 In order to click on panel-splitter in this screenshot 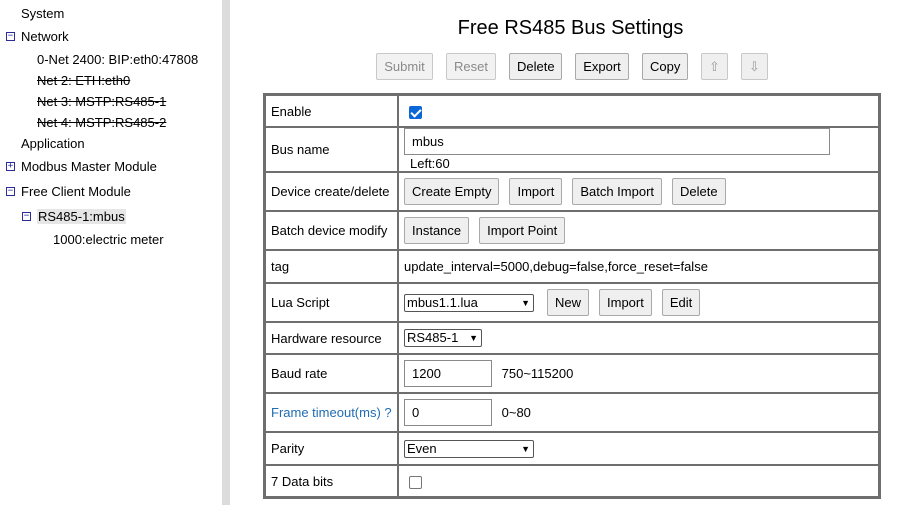, I will do `click(226, 252)`.